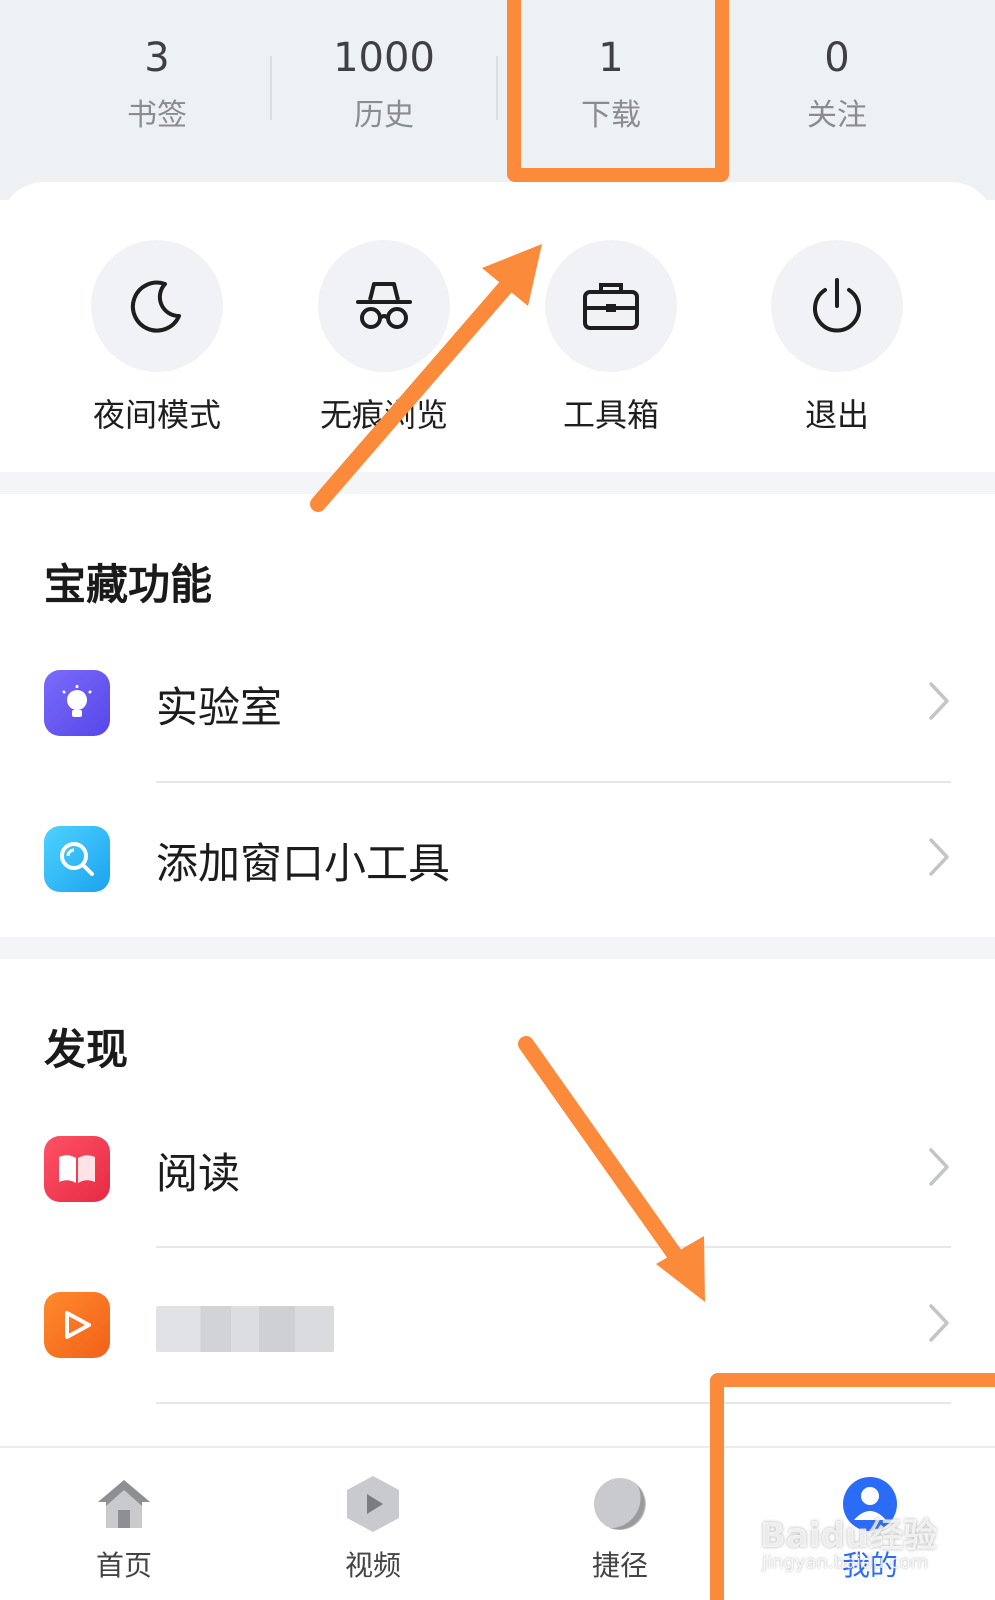 The image size is (995, 1600). What do you see at coordinates (837, 58) in the screenshot?
I see `stat-following-count: 0` at bounding box center [837, 58].